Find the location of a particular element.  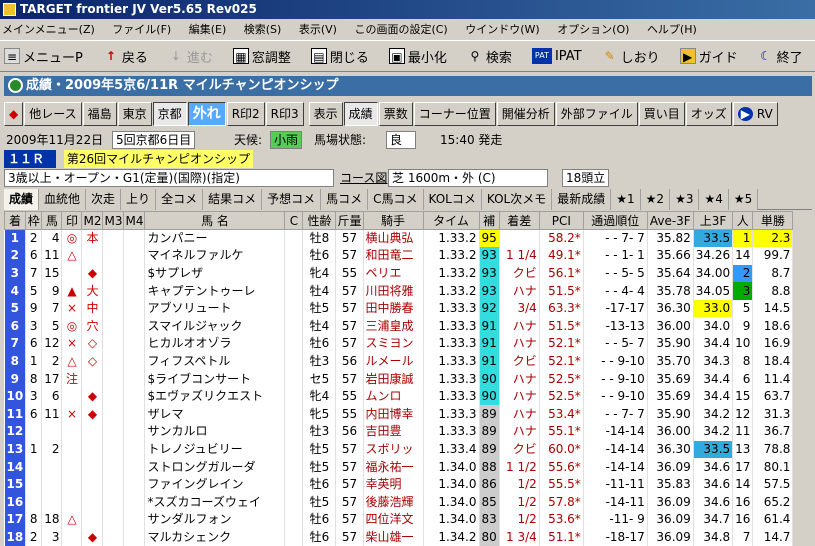

nav-kyoto: 京都 is located at coordinates (170, 114).